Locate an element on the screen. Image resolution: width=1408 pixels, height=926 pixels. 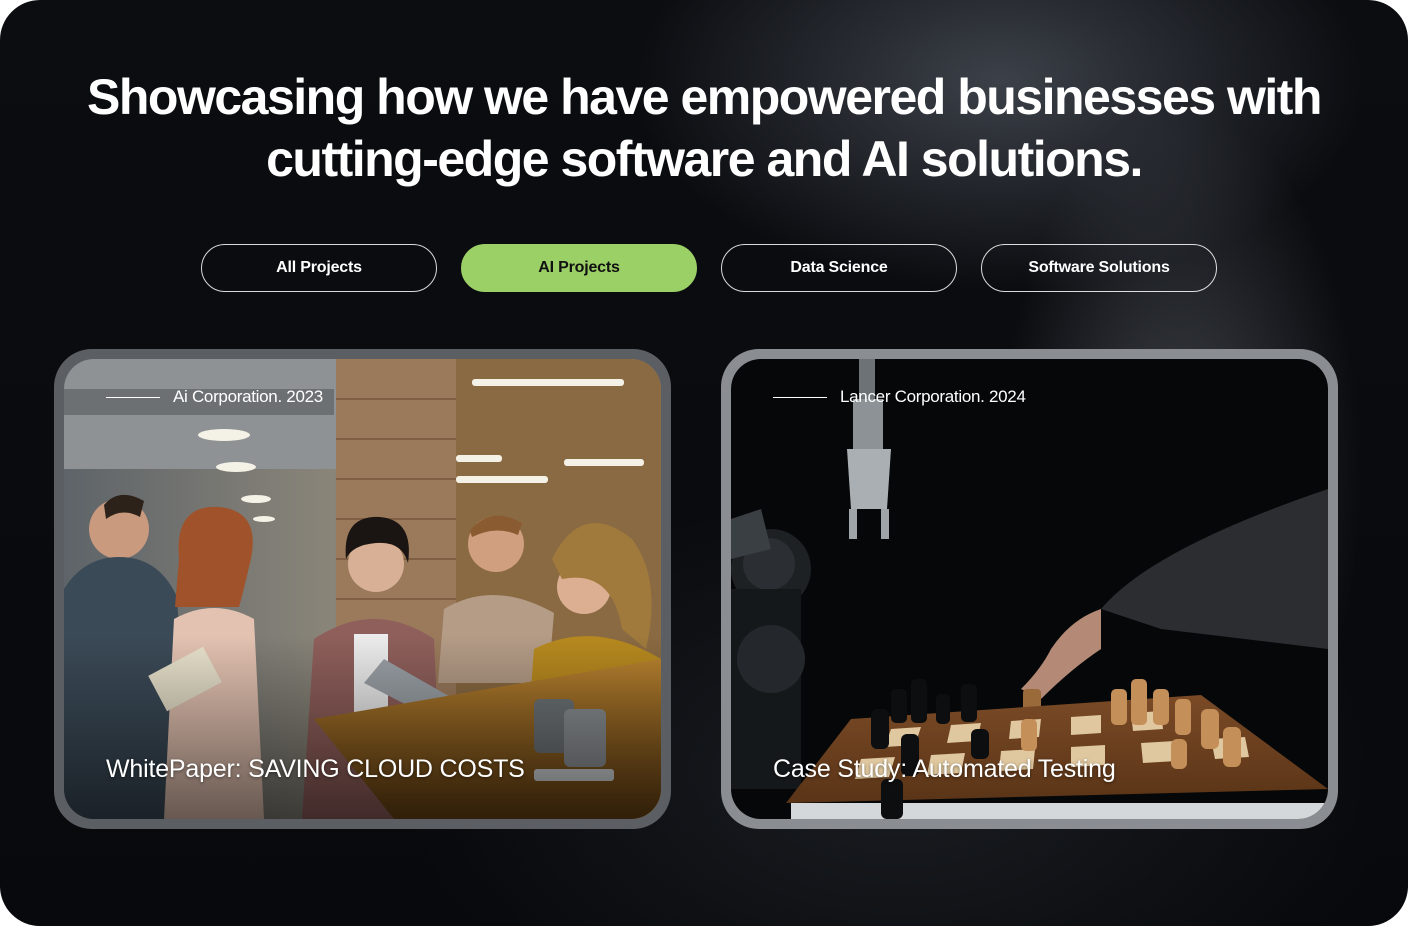
filter-data-science: Data Science is located at coordinates (839, 268).